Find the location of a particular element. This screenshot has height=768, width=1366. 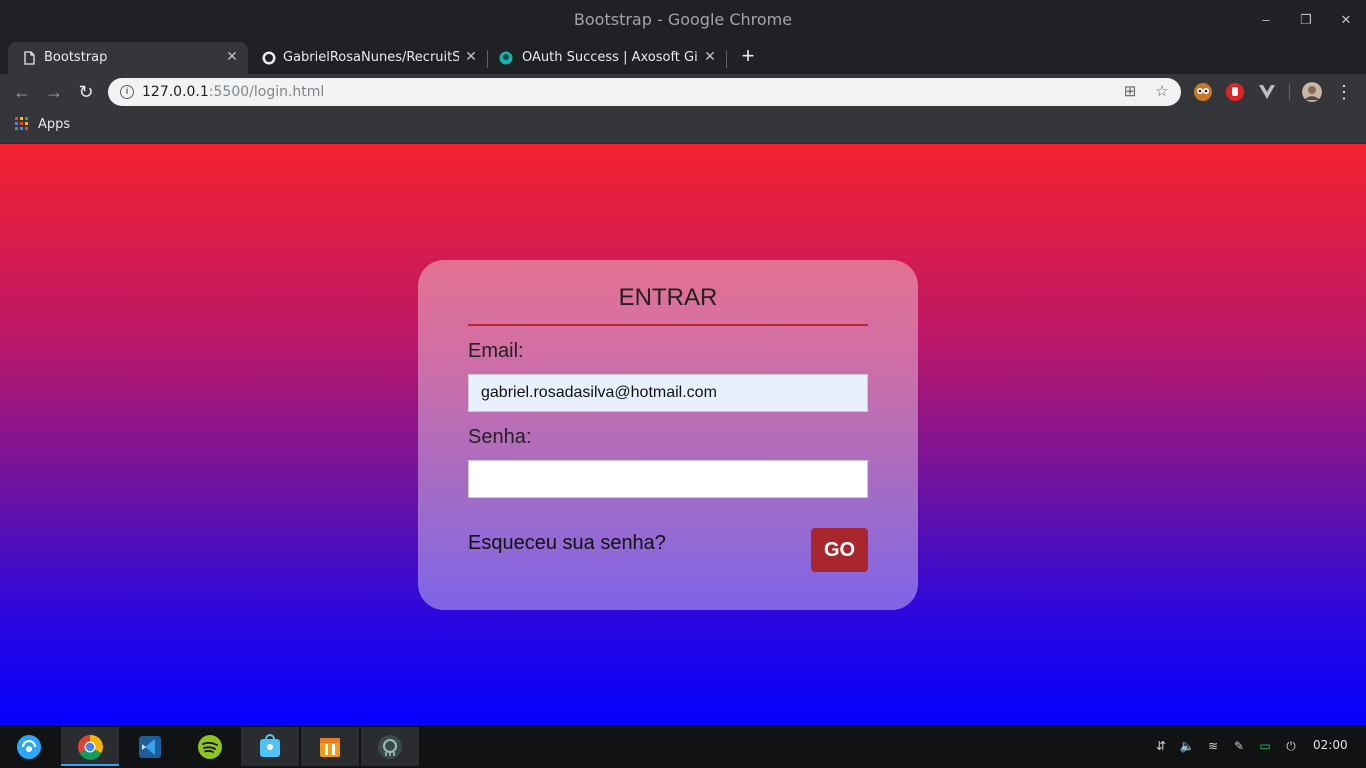

login-title: ENTRAR is located at coordinates (668, 297).